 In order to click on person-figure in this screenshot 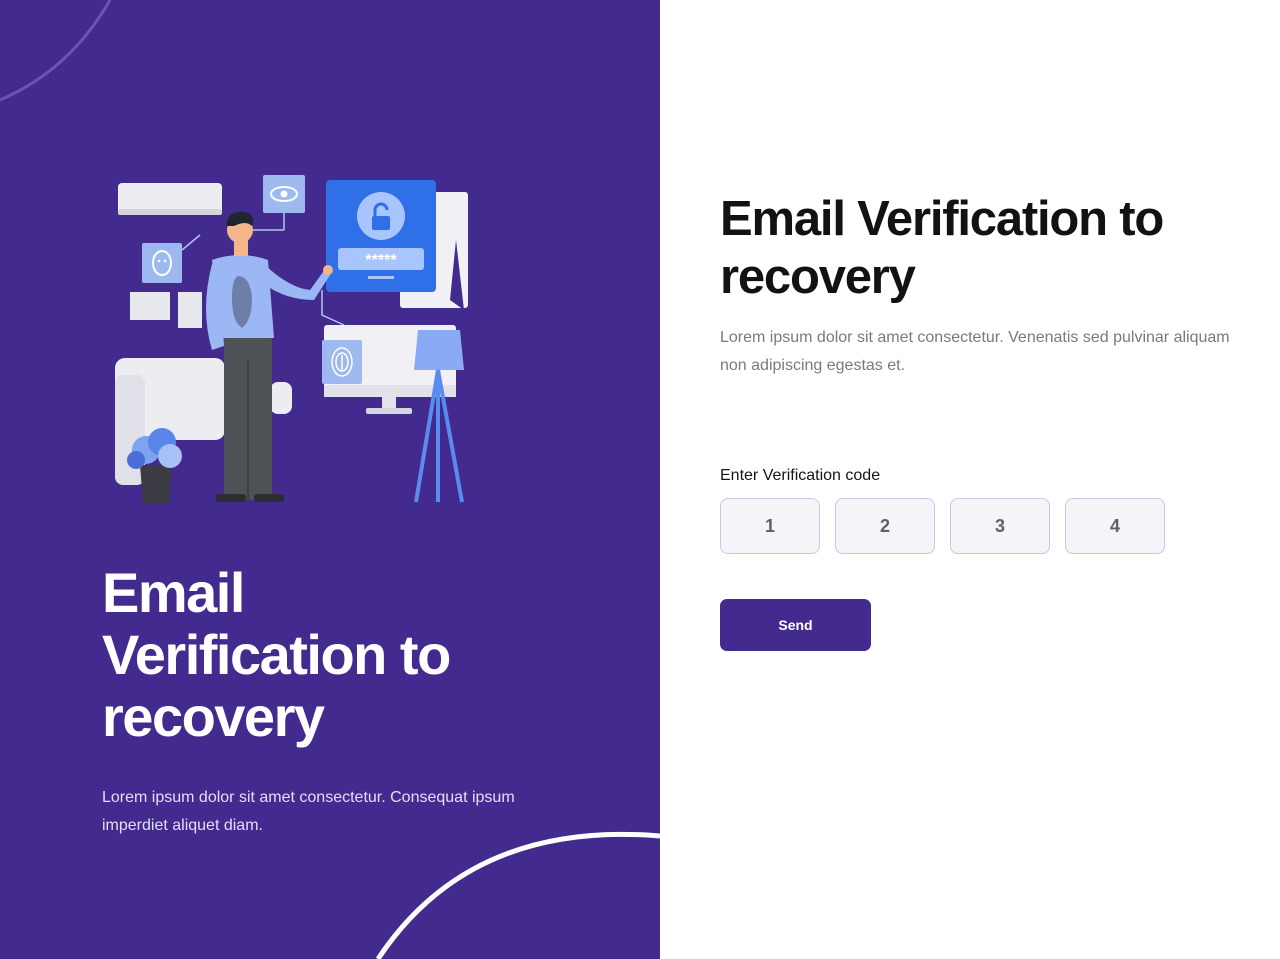, I will do `click(269, 356)`.